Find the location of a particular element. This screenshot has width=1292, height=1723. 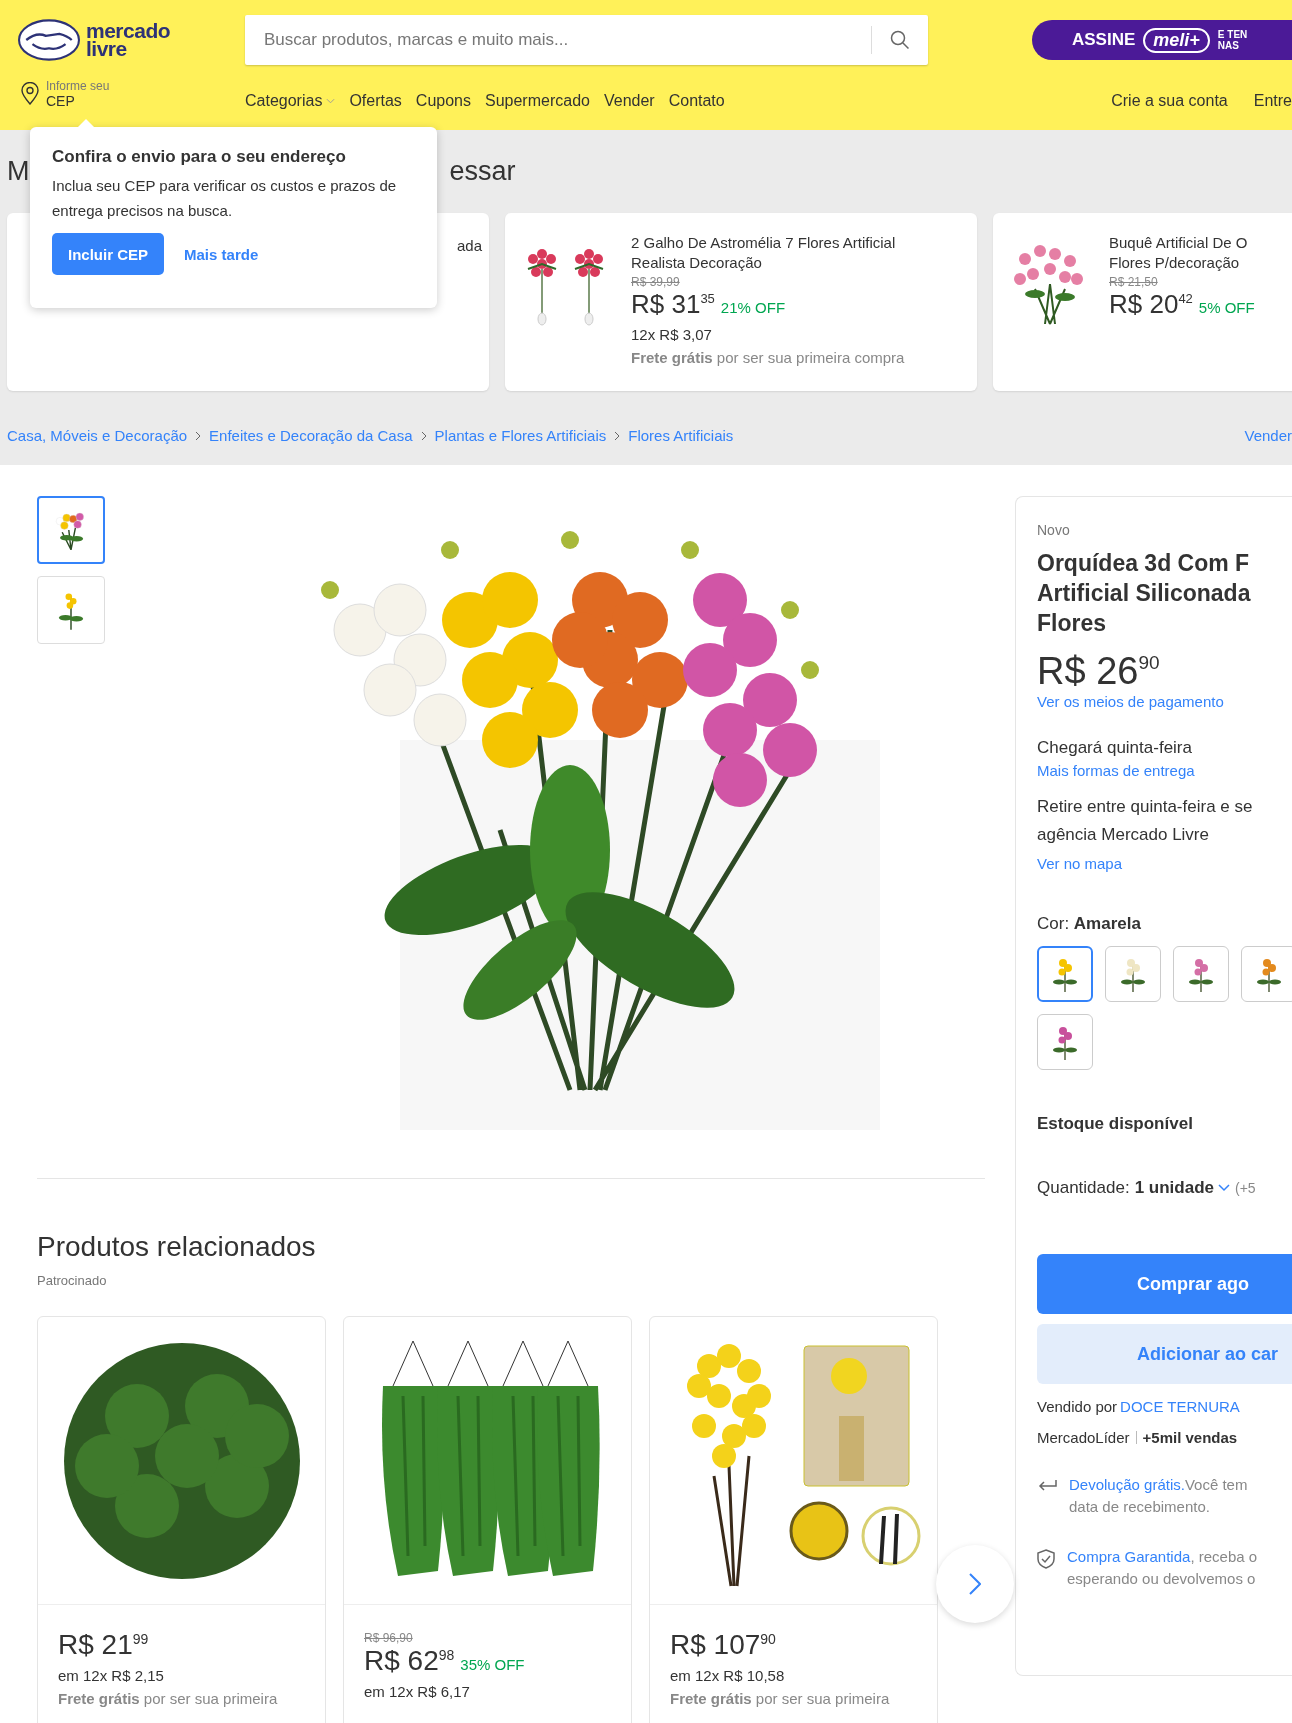

delivery-text: Chegará quinta-feira is located at coordinates (1114, 748).